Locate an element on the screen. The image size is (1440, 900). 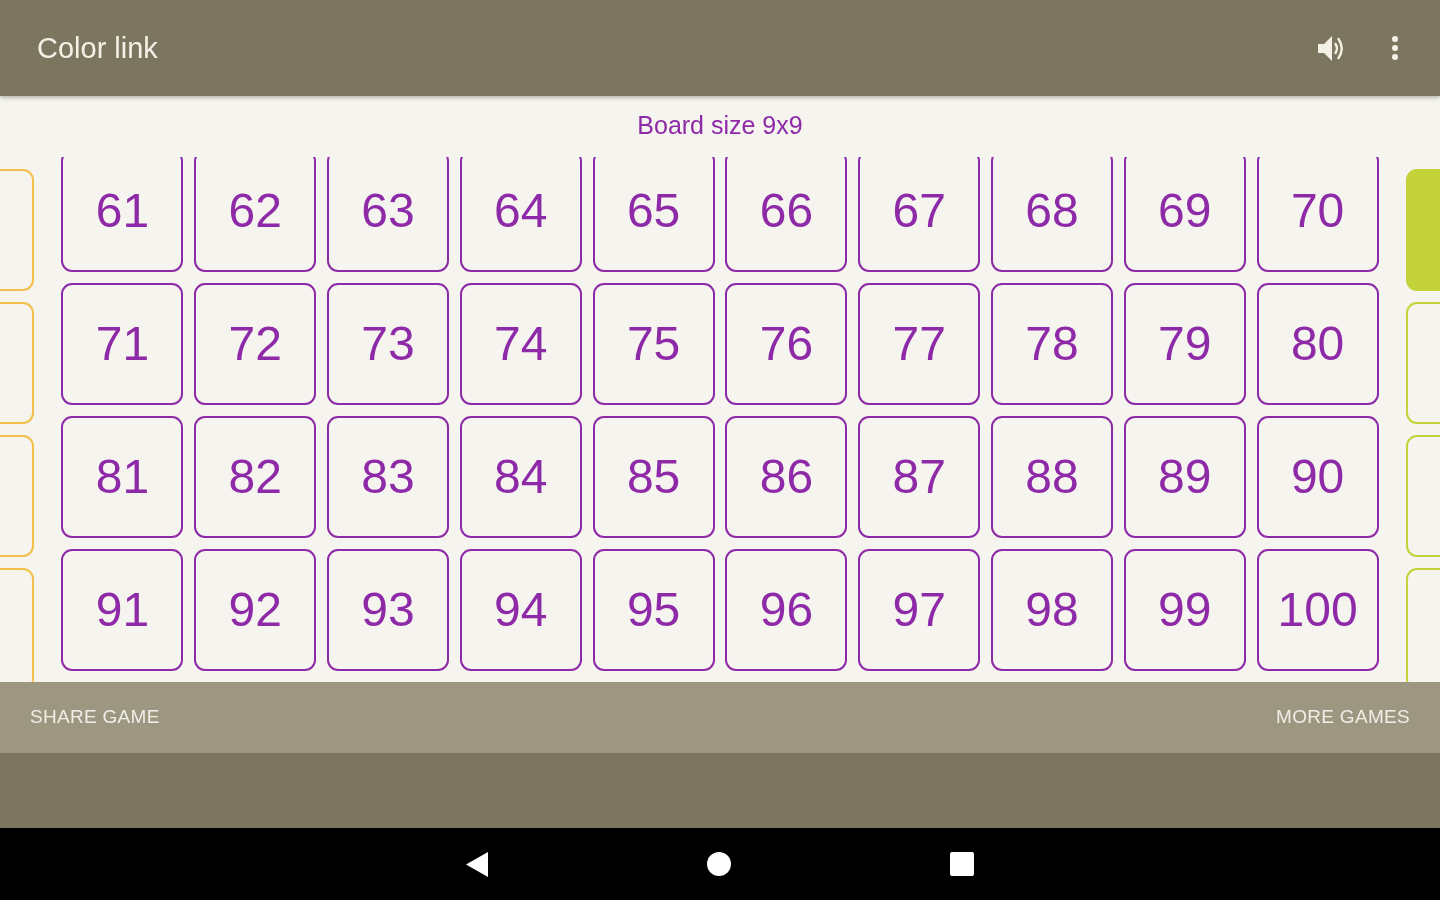
level-tile: 98 is located at coordinates (1052, 610).